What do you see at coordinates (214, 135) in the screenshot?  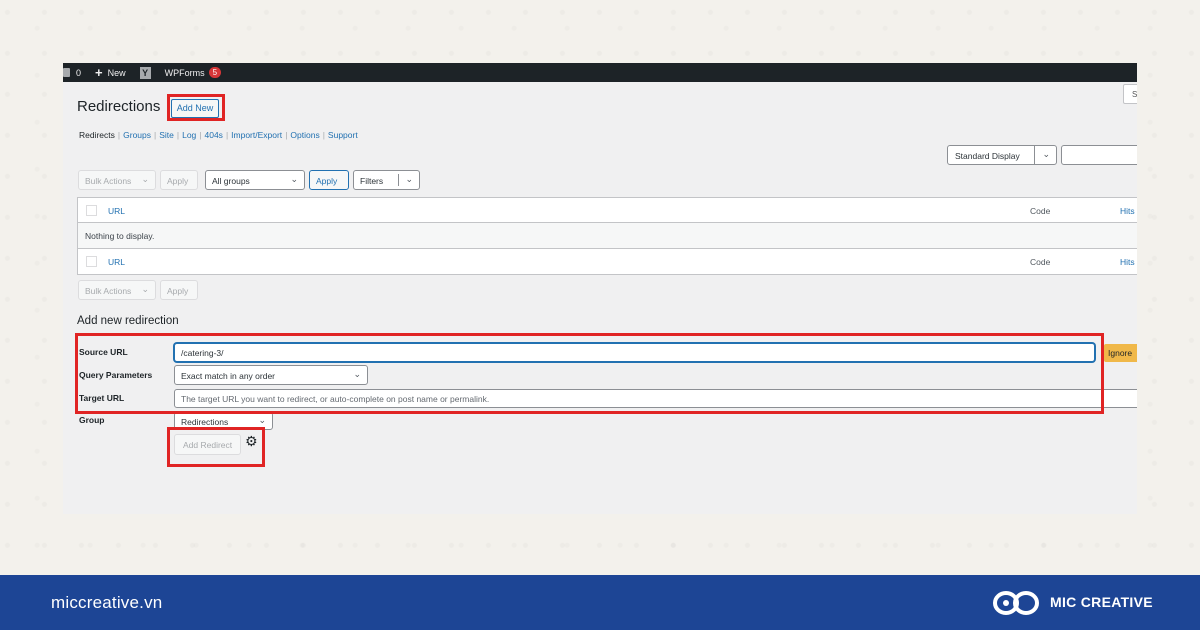 I see `subnav-item-404s: 404s` at bounding box center [214, 135].